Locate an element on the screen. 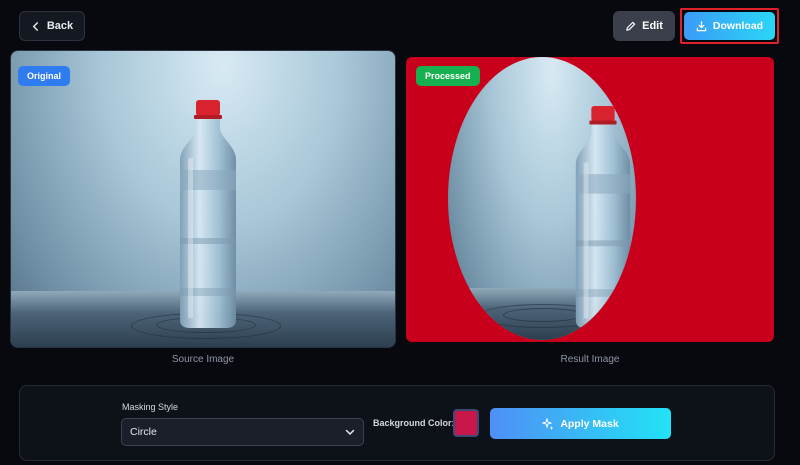 Image resolution: width=800 pixels, height=465 pixels. back-label: Back is located at coordinates (60, 26).